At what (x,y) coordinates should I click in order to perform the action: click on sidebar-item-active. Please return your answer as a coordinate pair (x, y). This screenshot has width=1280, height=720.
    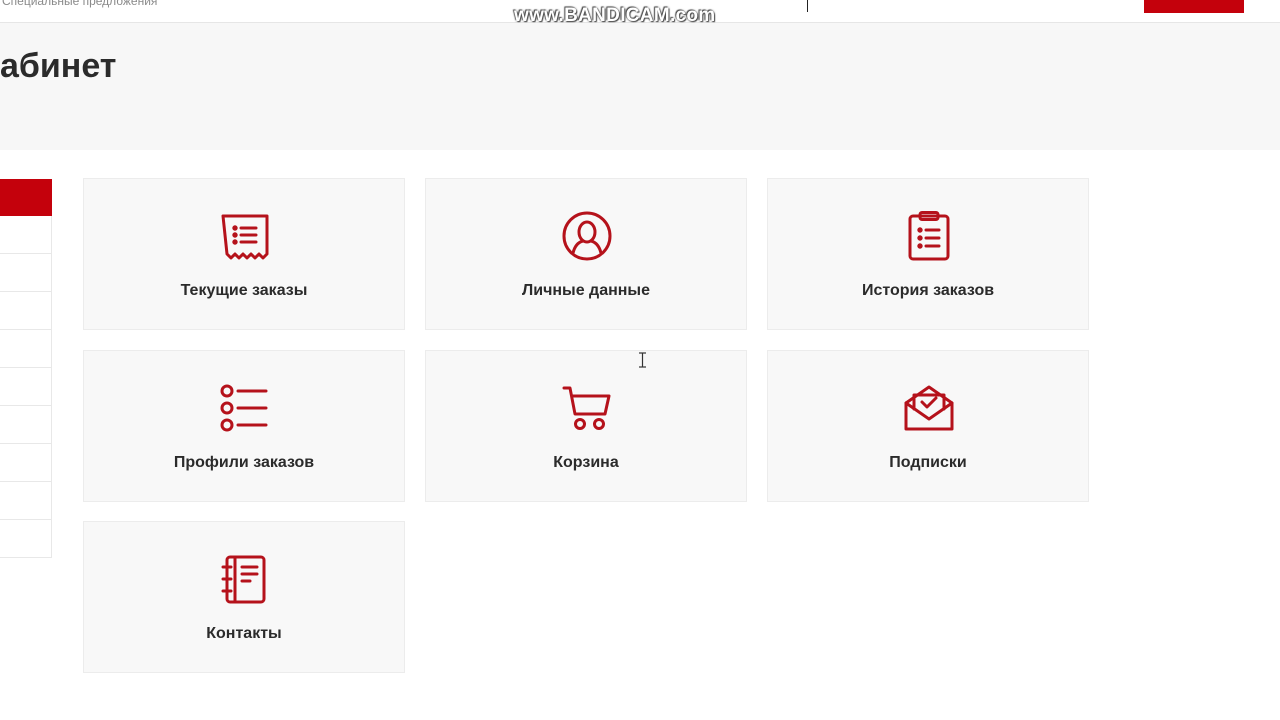
    Looking at the image, I should click on (26, 197).